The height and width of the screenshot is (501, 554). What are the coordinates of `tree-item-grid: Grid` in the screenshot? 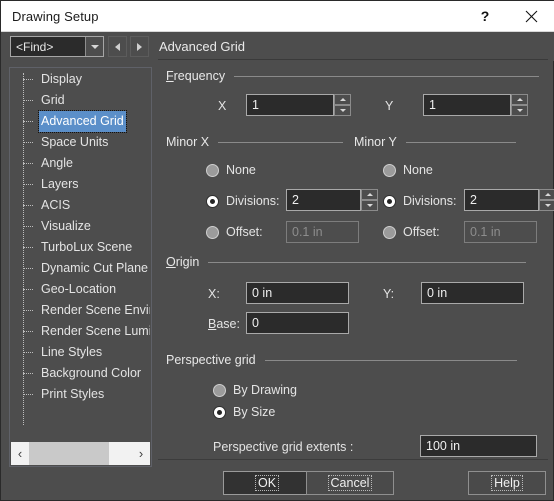 It's located at (80, 100).